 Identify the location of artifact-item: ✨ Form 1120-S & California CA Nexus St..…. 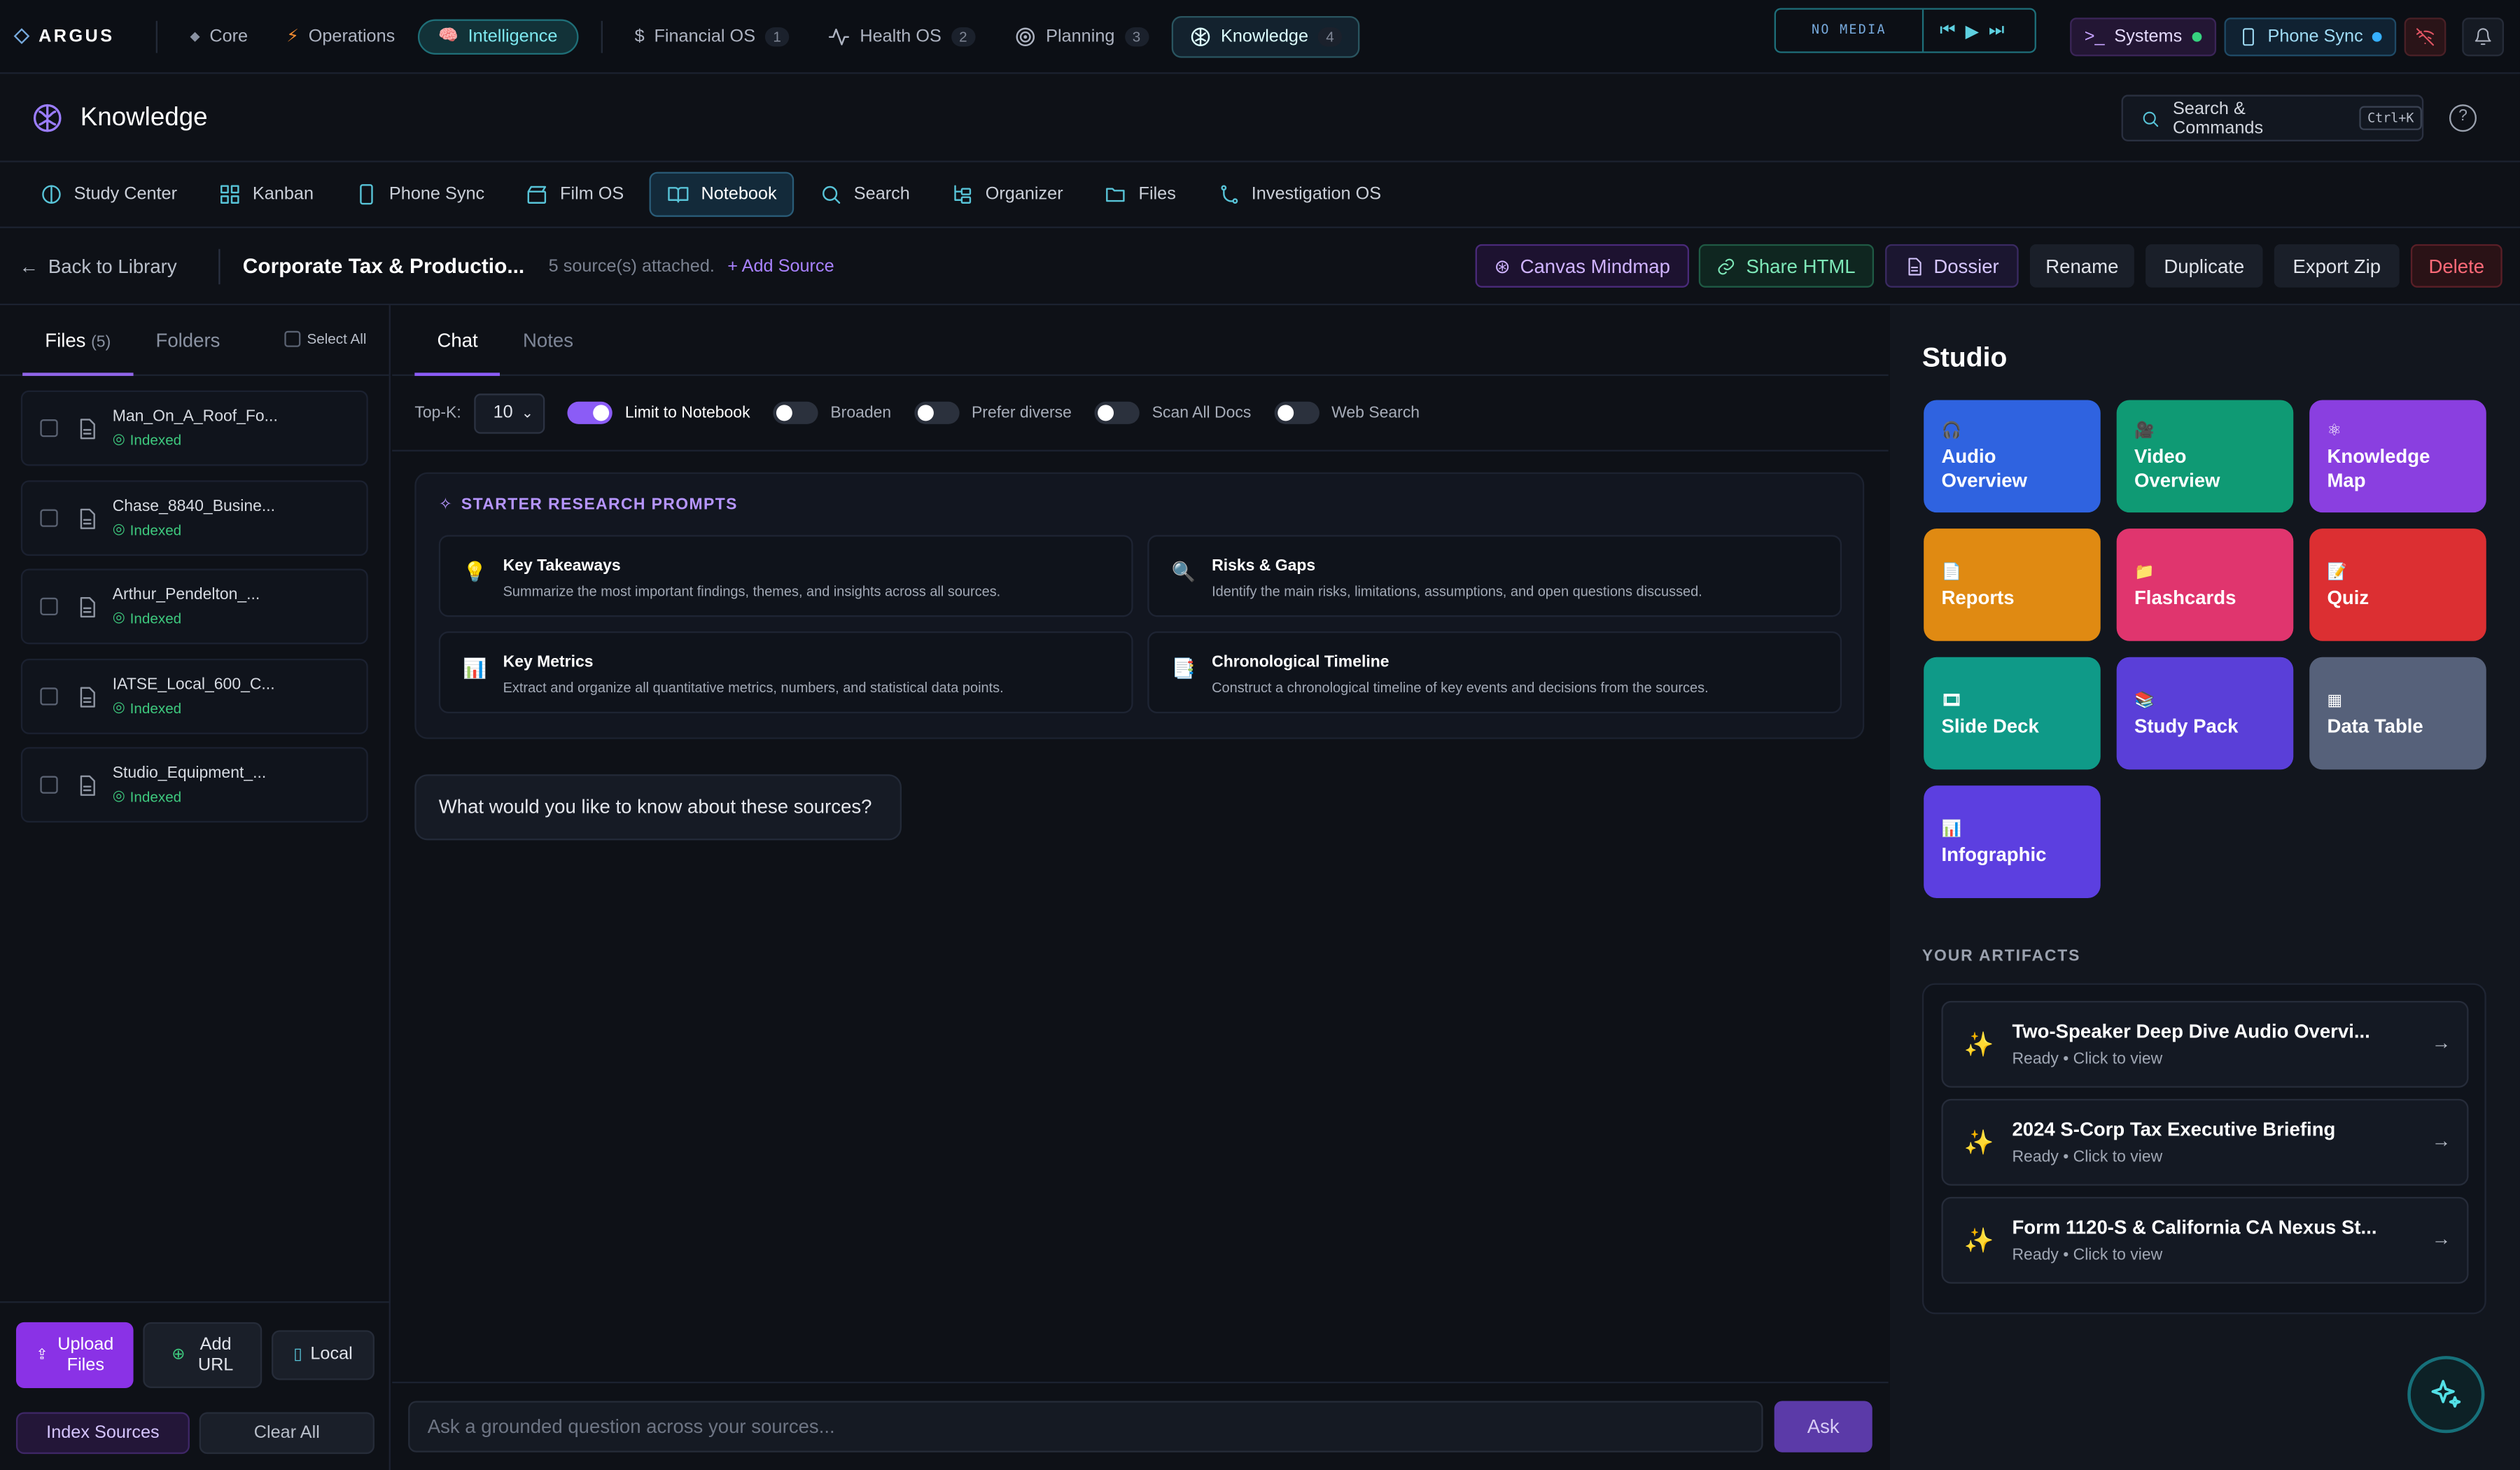
(2205, 1240).